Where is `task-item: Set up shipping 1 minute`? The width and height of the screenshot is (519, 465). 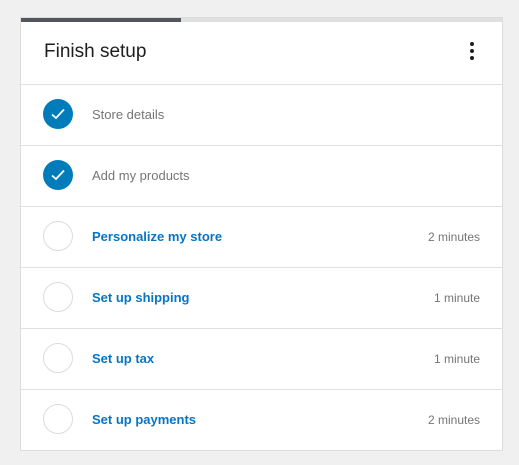 task-item: Set up shipping 1 minute is located at coordinates (261, 298).